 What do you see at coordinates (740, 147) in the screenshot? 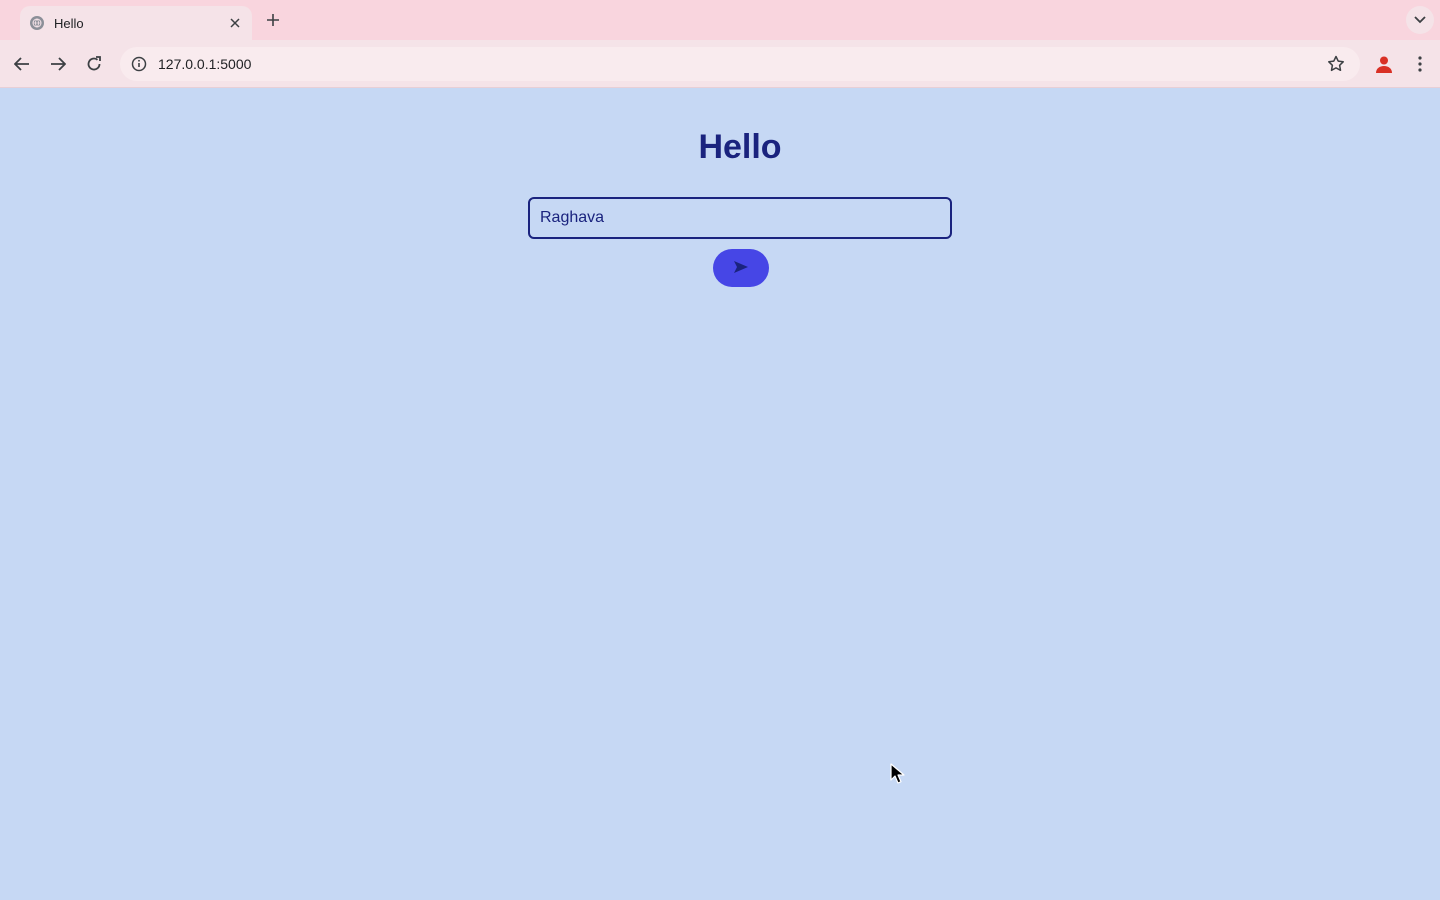
I see `page-title: Hello` at bounding box center [740, 147].